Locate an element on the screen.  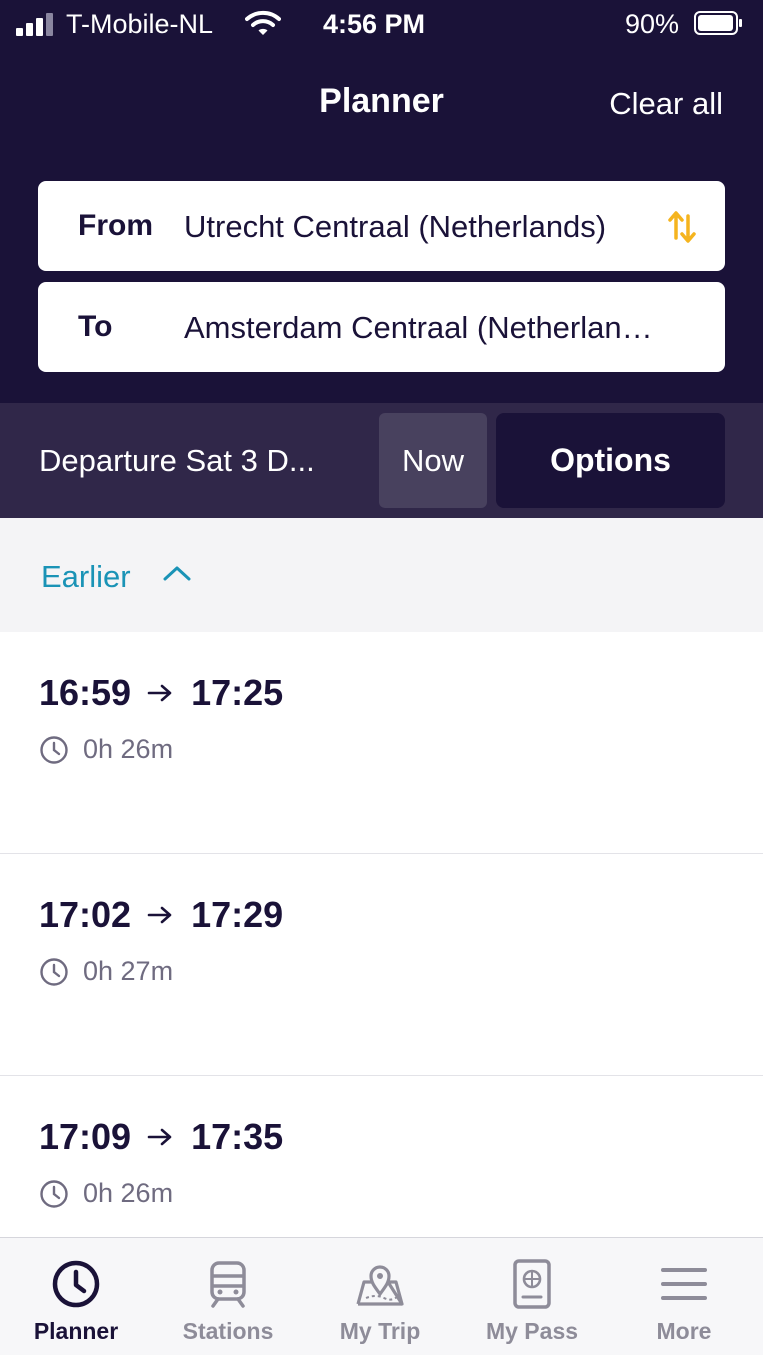
tab-planner: Planner is located at coordinates (76, 1296).